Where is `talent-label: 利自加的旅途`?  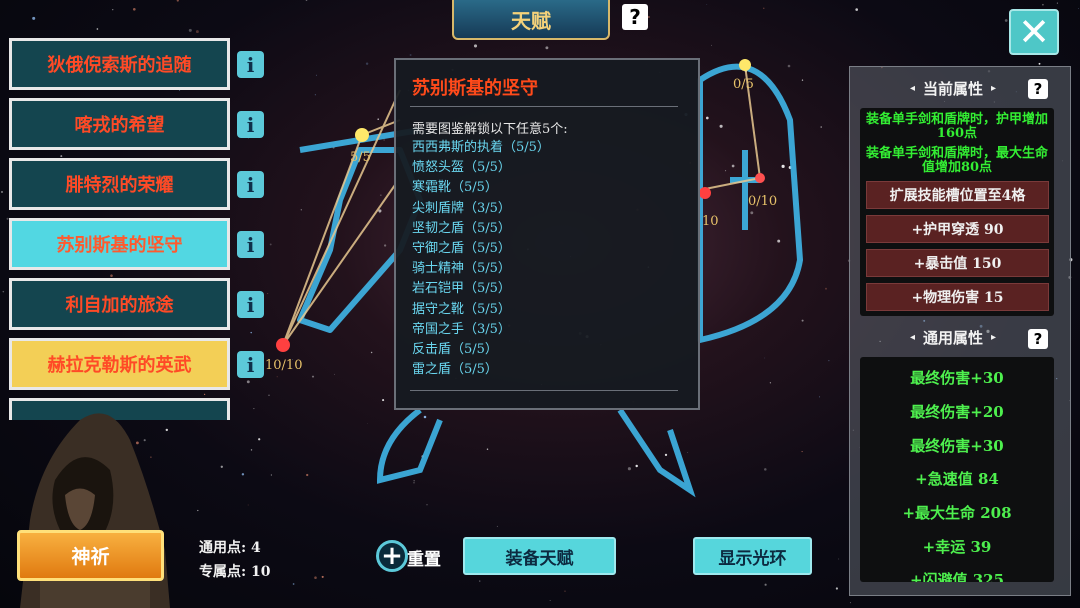
talent-label: 利自加的旅途 is located at coordinates (119, 305).